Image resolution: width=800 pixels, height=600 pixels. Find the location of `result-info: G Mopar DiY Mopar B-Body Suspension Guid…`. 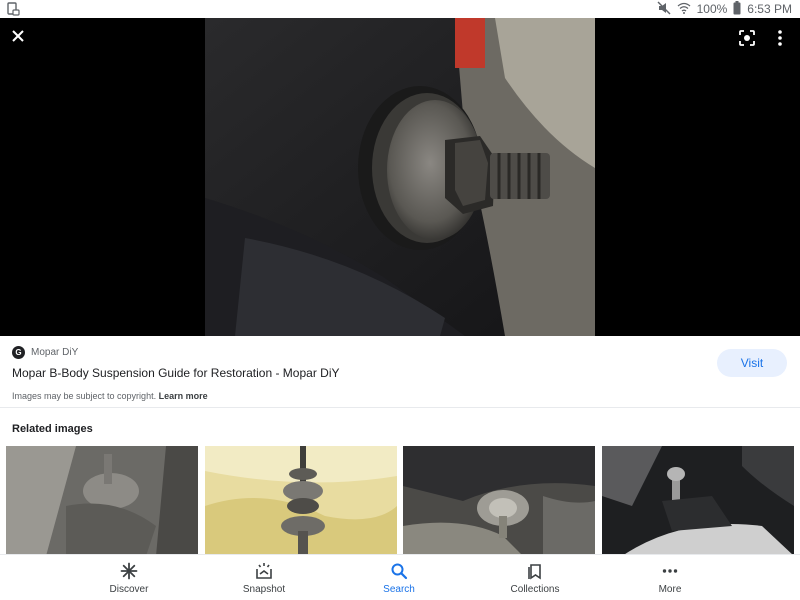

result-info: G Mopar DiY Mopar B-Body Suspension Guid… is located at coordinates (400, 372).